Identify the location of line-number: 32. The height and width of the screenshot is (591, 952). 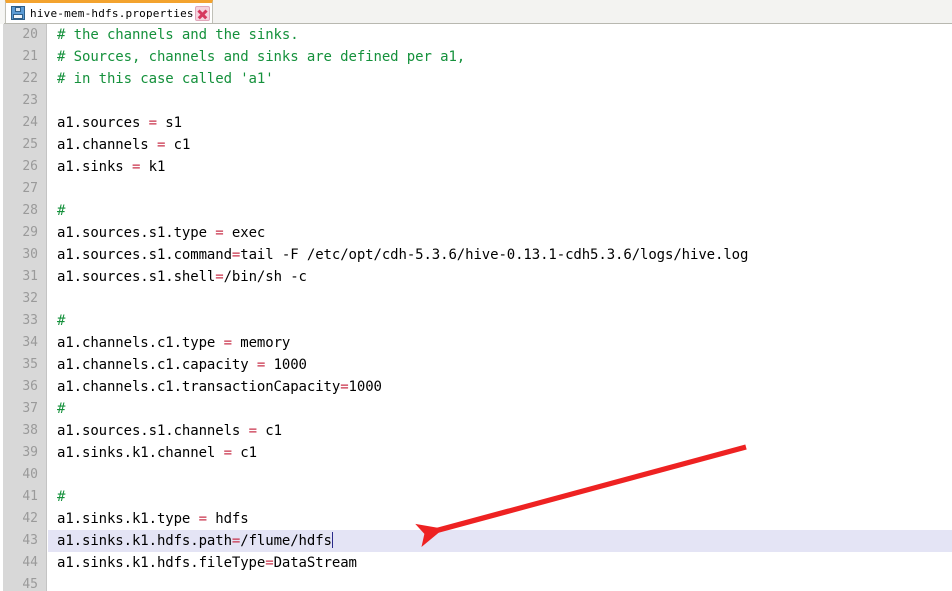
(30, 298).